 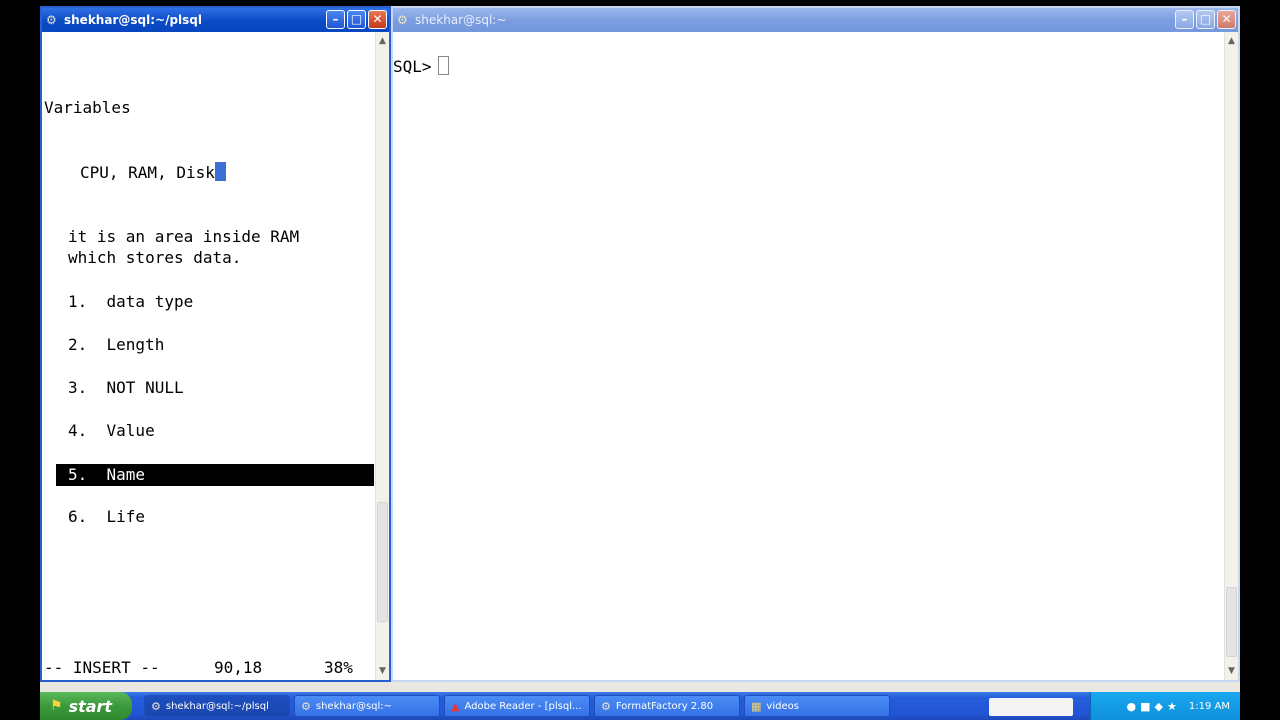 I want to click on heading-variables: Variables, so click(x=87, y=107).